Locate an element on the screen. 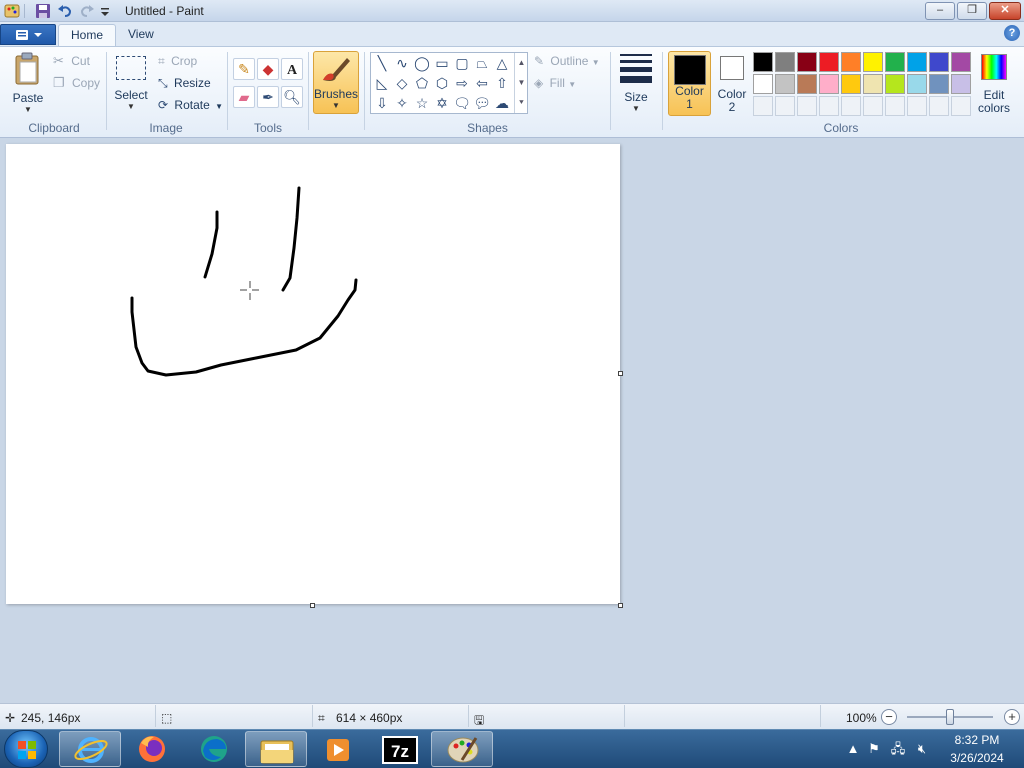 This screenshot has width=1024, height=768. hexagon-shape-icon: ⬡ is located at coordinates (442, 83).